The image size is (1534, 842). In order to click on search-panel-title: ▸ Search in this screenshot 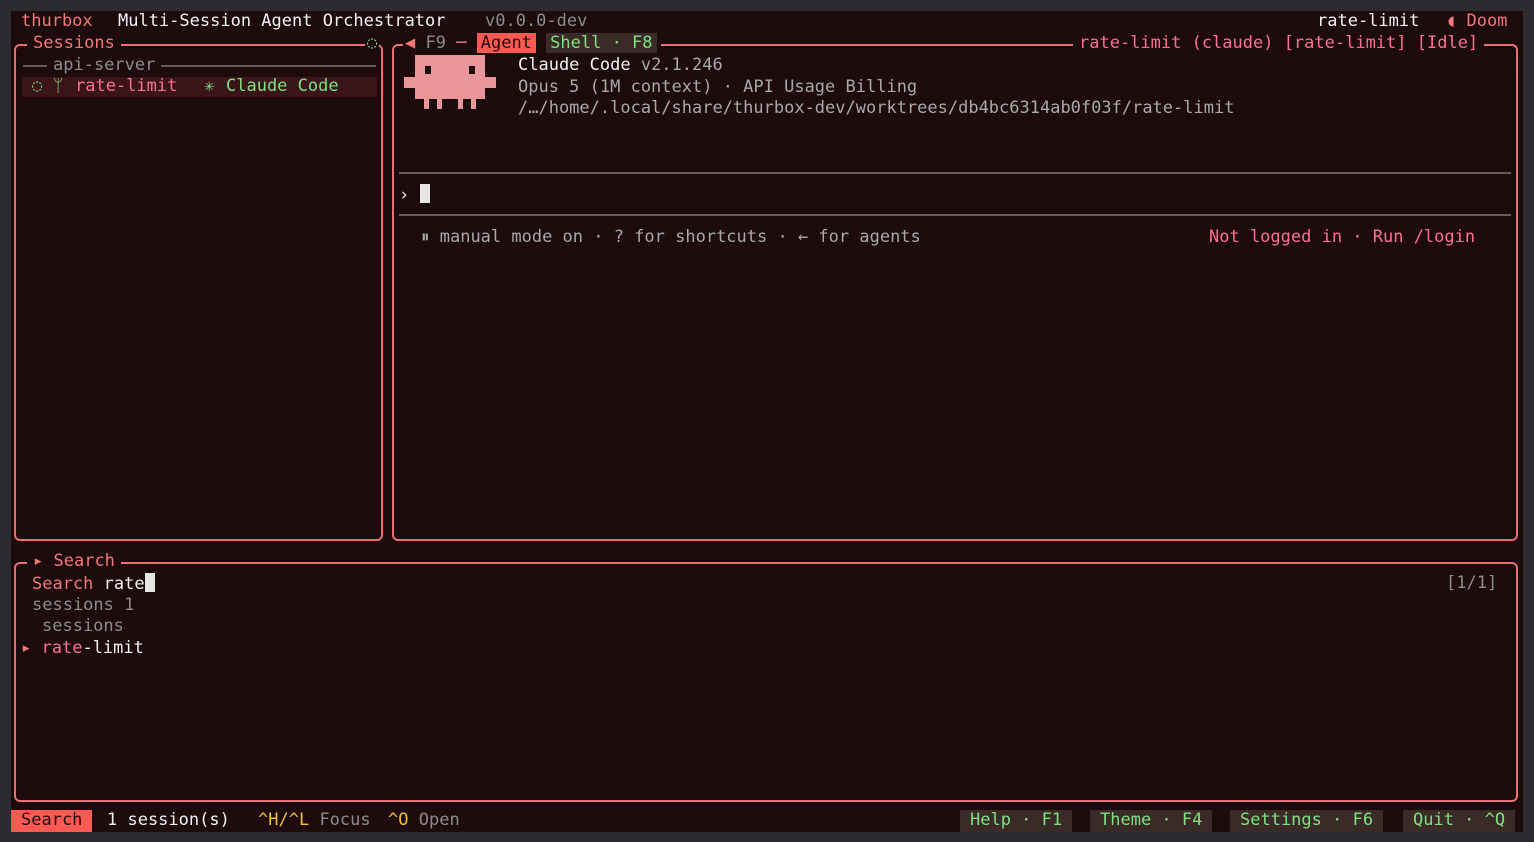, I will do `click(74, 562)`.